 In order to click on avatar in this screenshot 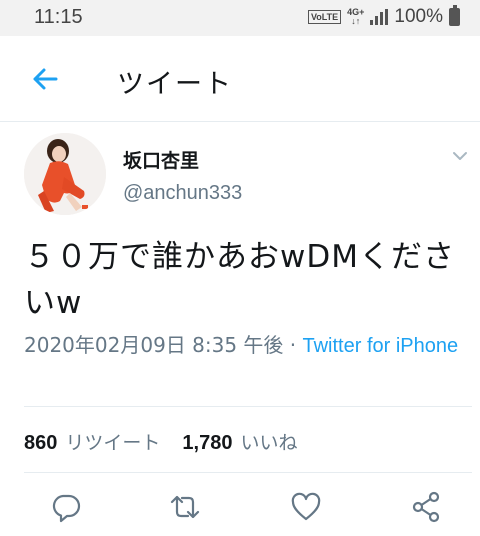, I will do `click(65, 174)`.